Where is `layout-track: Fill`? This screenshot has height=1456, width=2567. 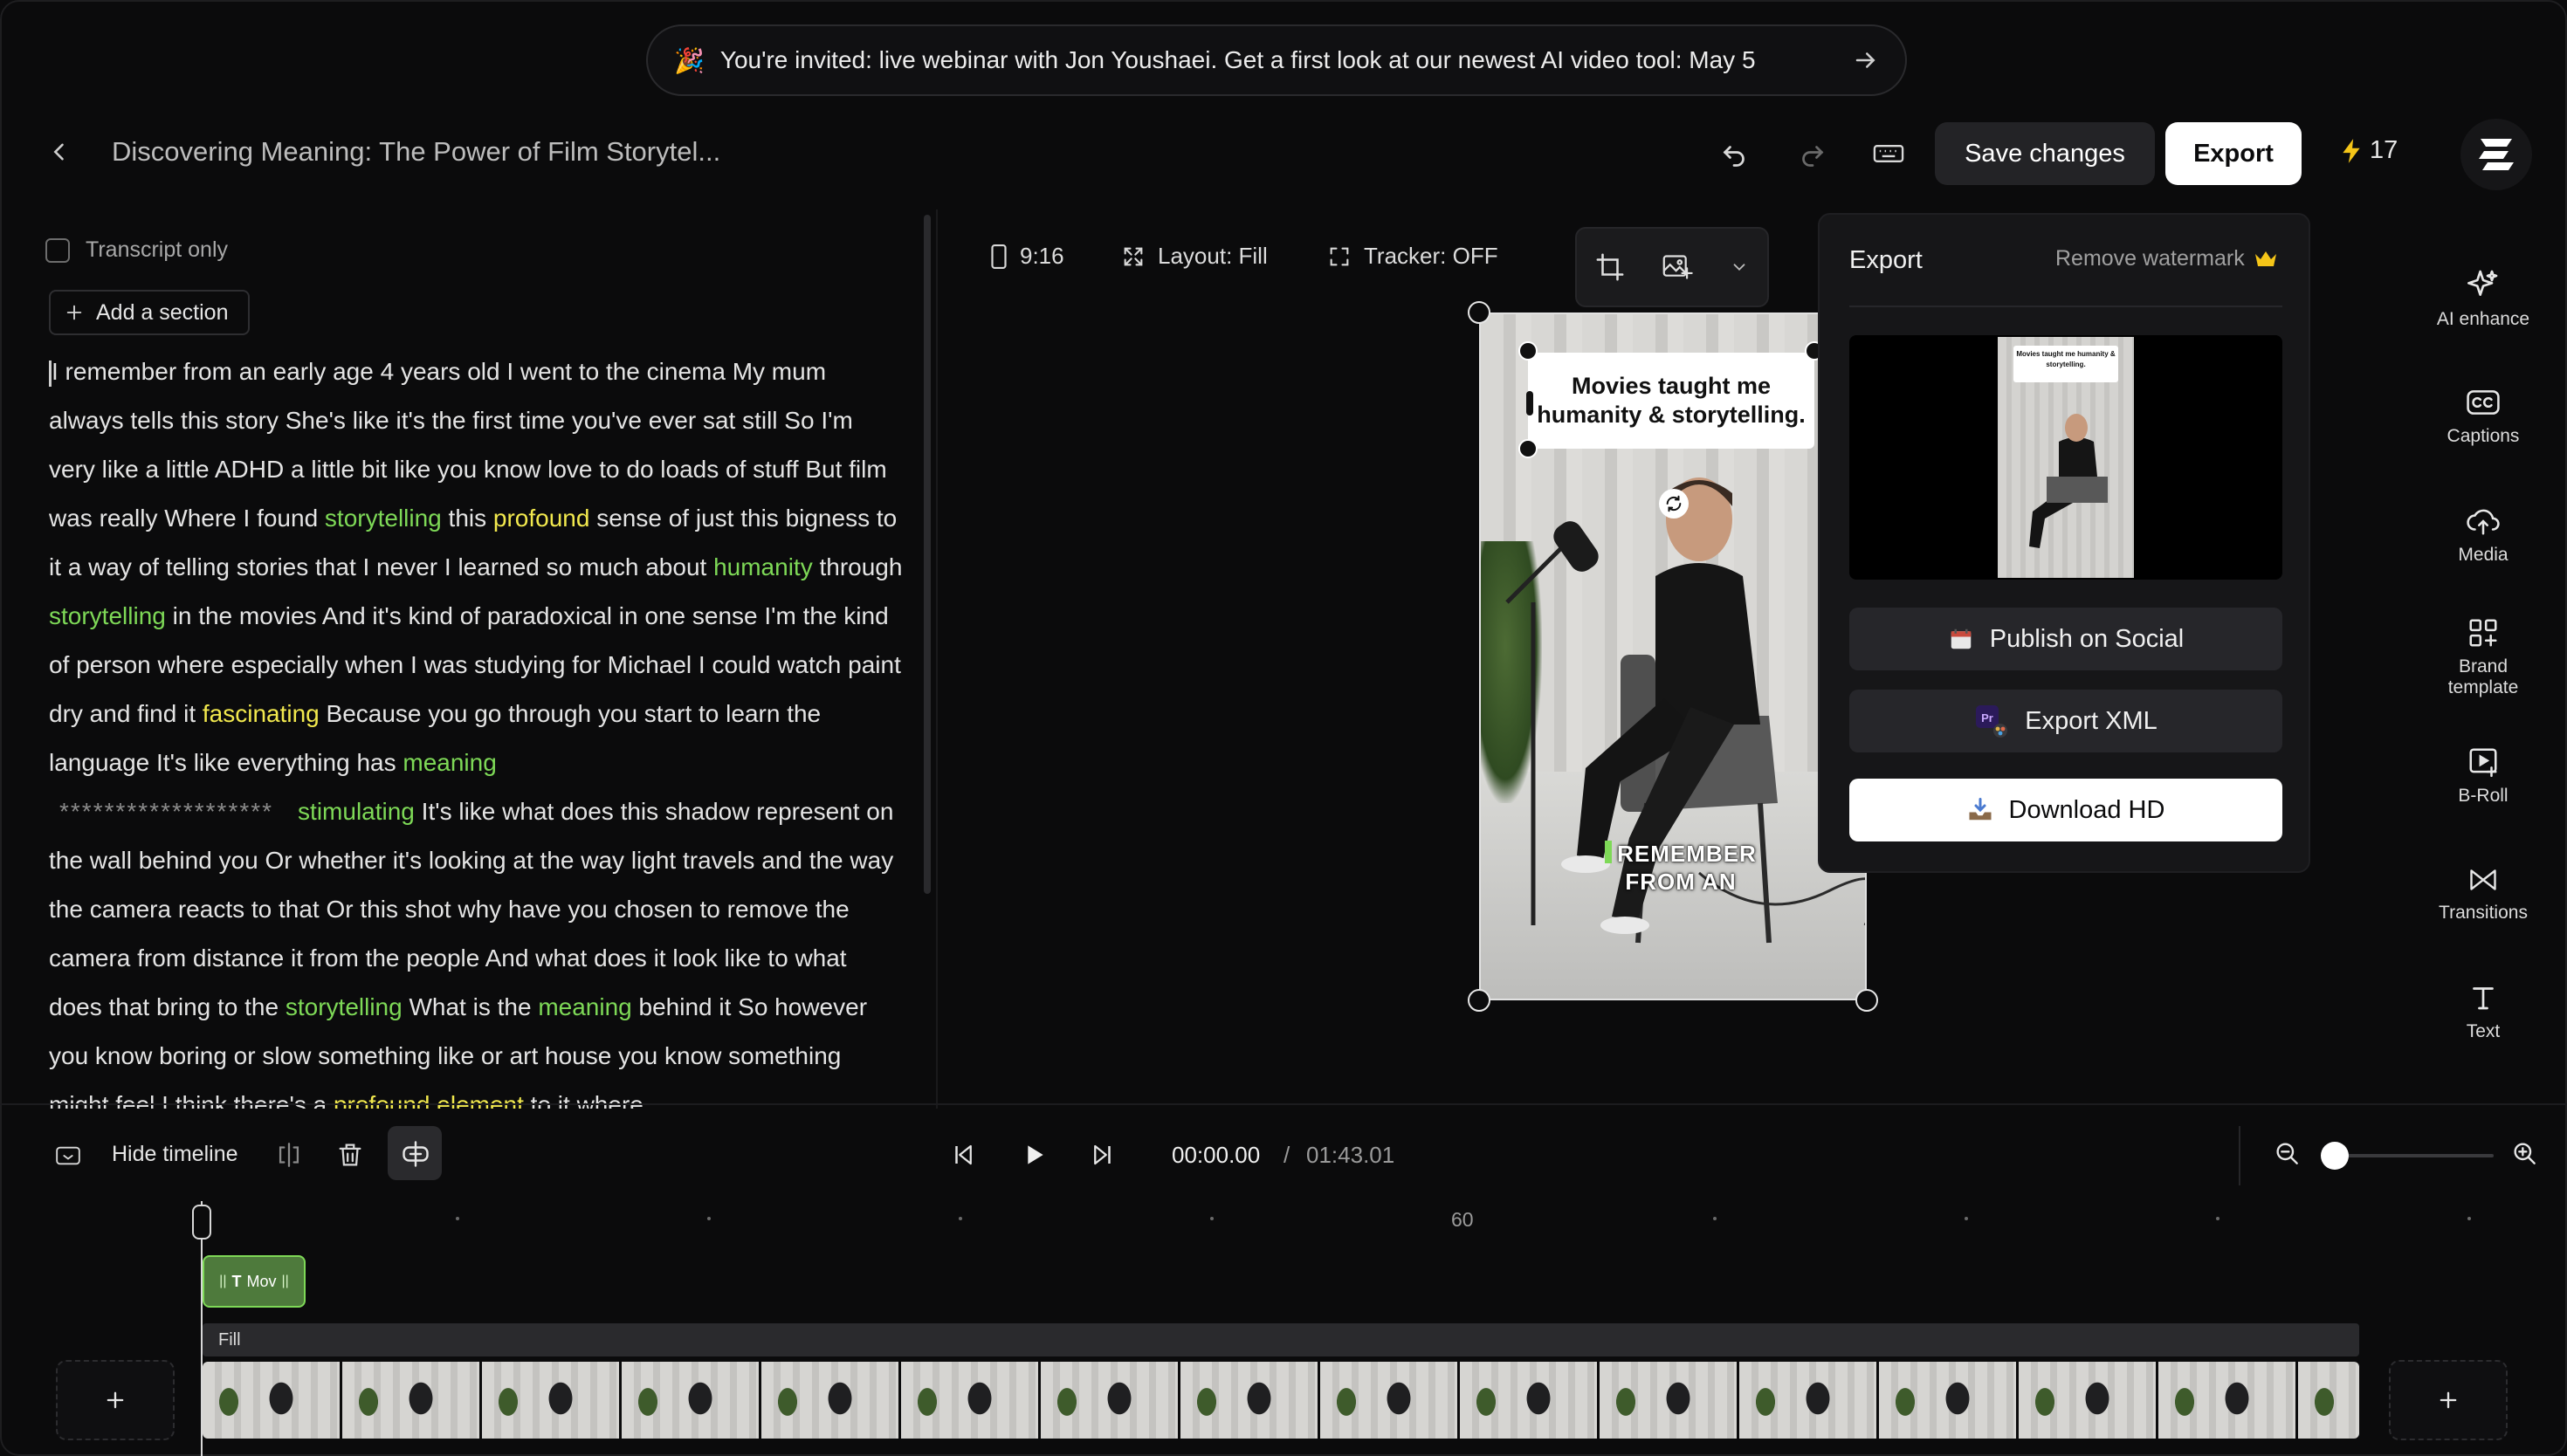 layout-track: Fill is located at coordinates (1281, 1339).